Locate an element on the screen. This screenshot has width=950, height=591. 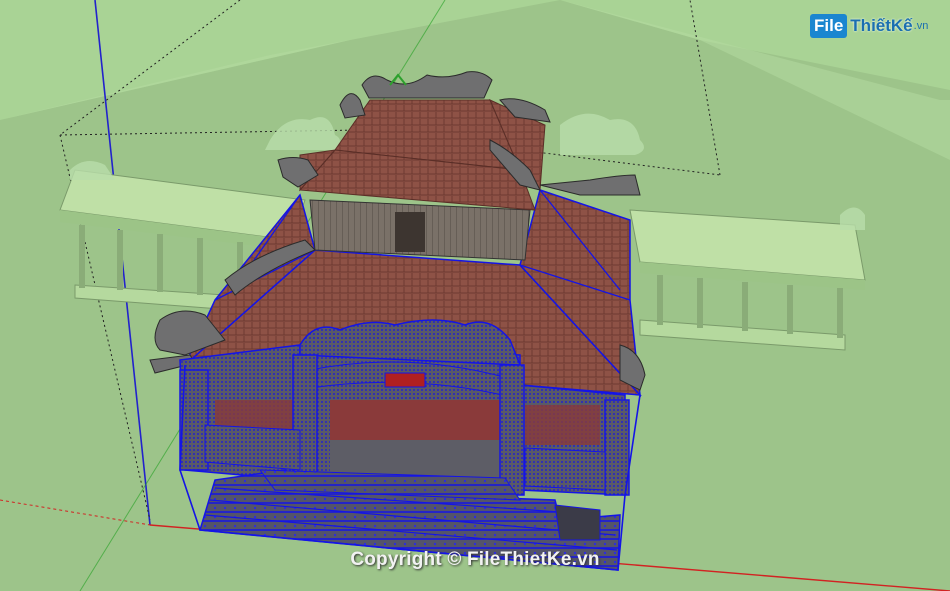
site-logo: File ThiếtKế .vn is located at coordinates (869, 26).